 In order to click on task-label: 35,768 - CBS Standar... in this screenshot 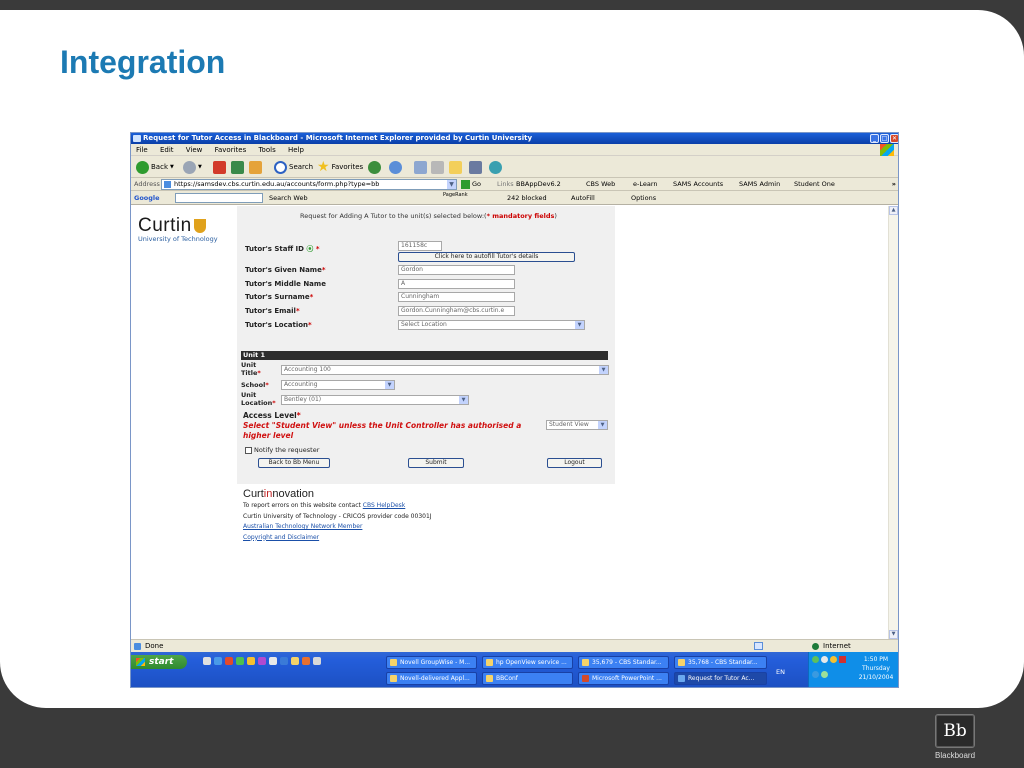, I will do `click(723, 662)`.